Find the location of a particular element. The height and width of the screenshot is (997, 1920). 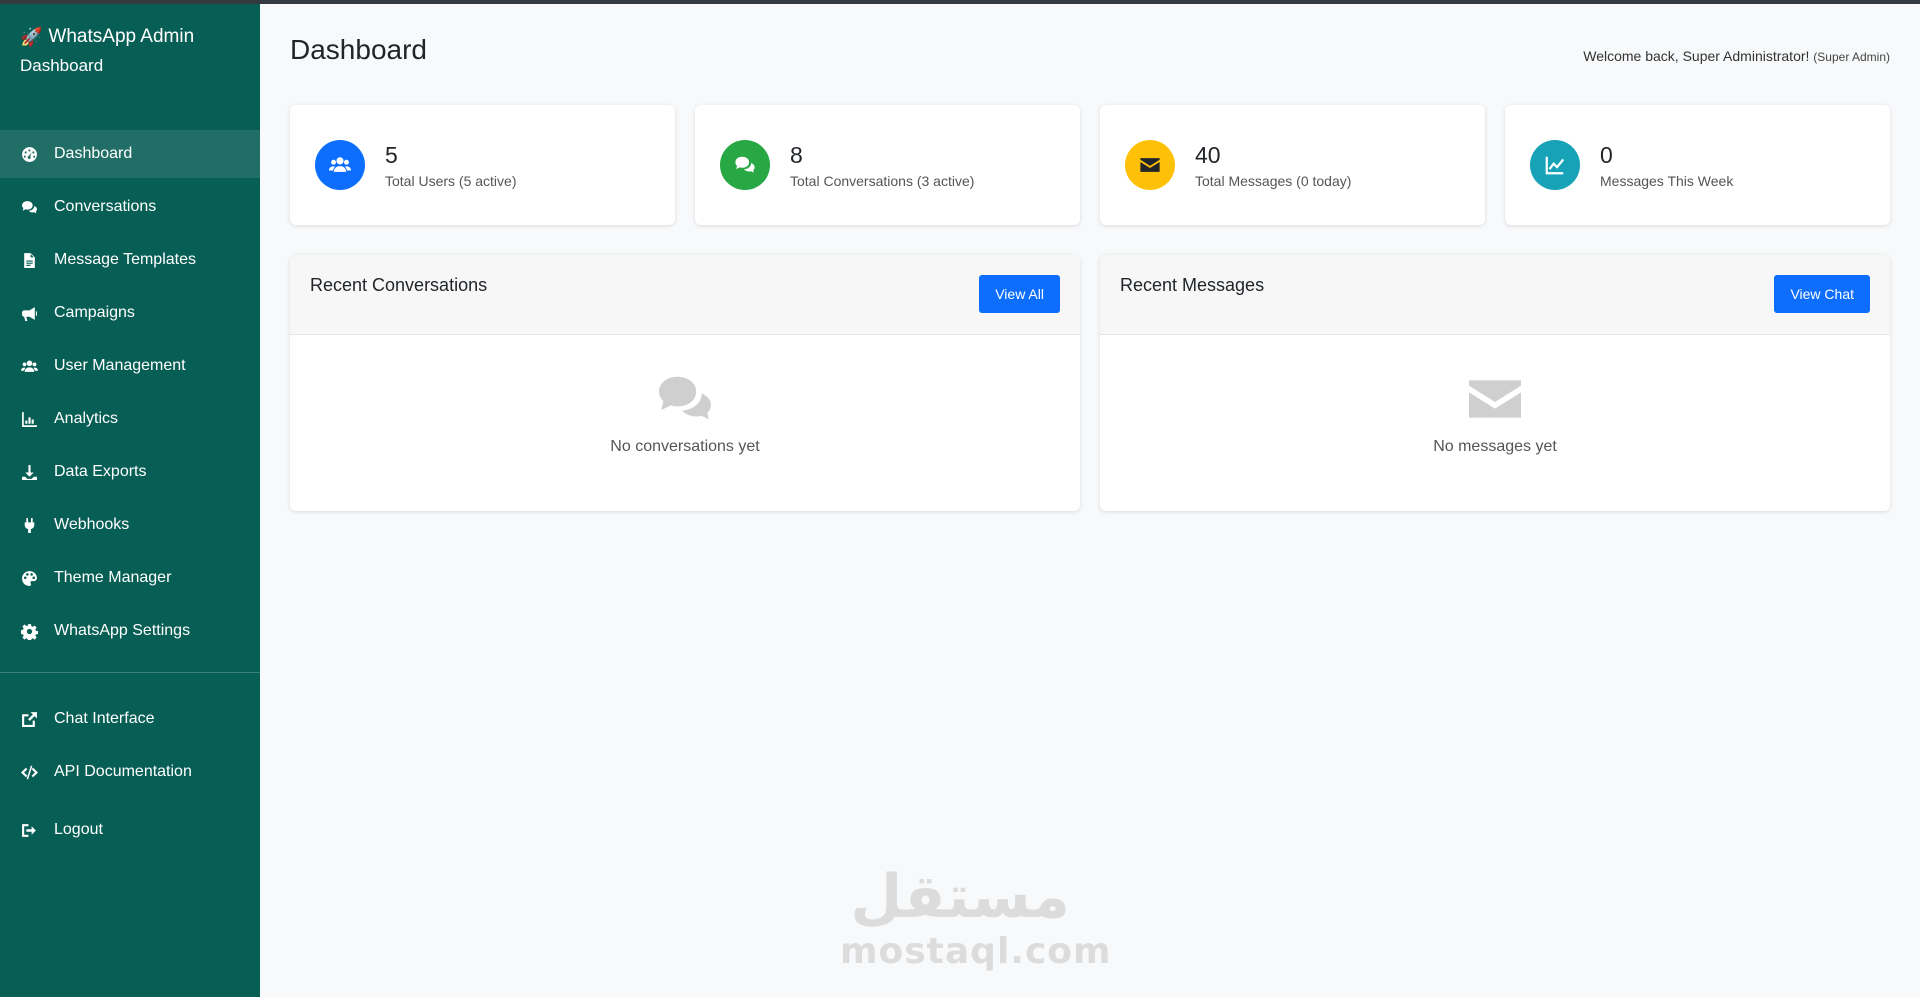

sidebar-item-conversations: Conversations is located at coordinates (130, 207).